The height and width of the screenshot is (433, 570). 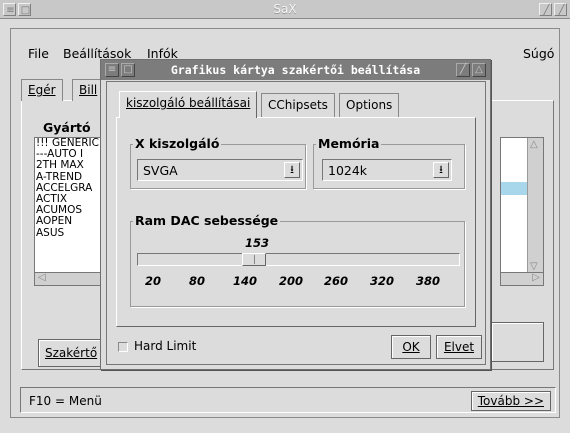 What do you see at coordinates (71, 165) in the screenshot?
I see `list-item: 2TH MAX` at bounding box center [71, 165].